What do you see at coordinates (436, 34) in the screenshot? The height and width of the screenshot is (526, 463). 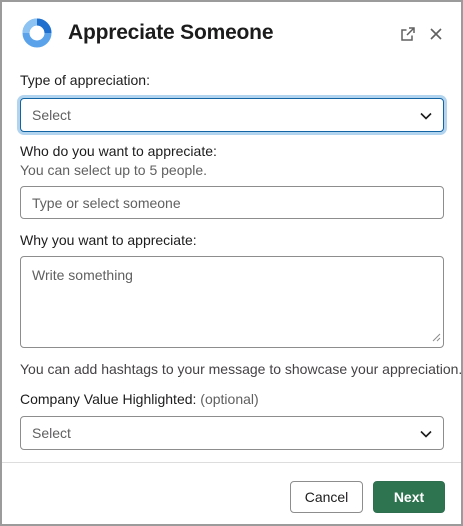 I see `close-icon` at bounding box center [436, 34].